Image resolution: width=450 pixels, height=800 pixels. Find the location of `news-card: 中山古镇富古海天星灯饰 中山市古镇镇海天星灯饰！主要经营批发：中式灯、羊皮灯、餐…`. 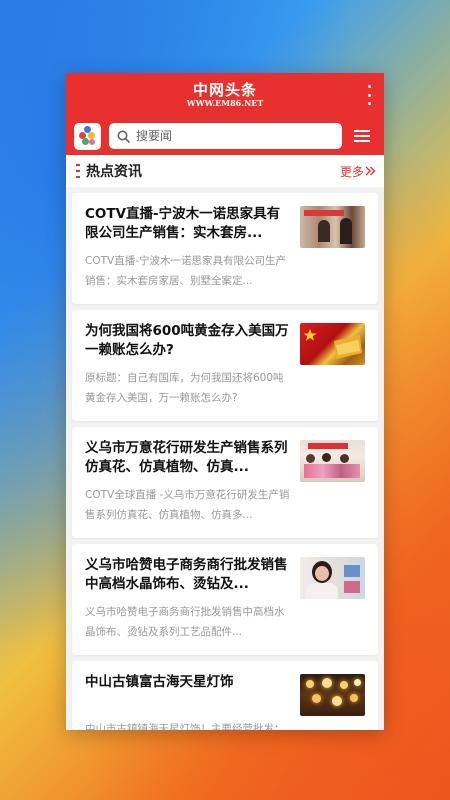

news-card: 中山古镇富古海天星灯饰 中山市古镇镇海天星灯饰！主要经营批发：中式灯、羊皮灯、餐… is located at coordinates (225, 695).